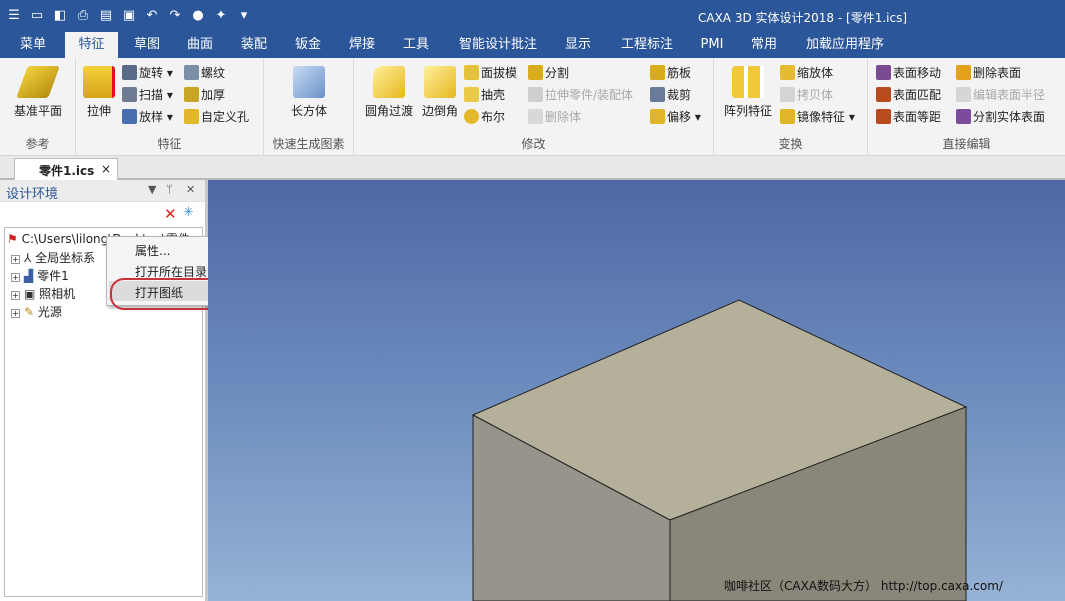 The image size is (1065, 601). I want to click on mirror-feature-button: 镜像特征 ▾, so click(817, 116).